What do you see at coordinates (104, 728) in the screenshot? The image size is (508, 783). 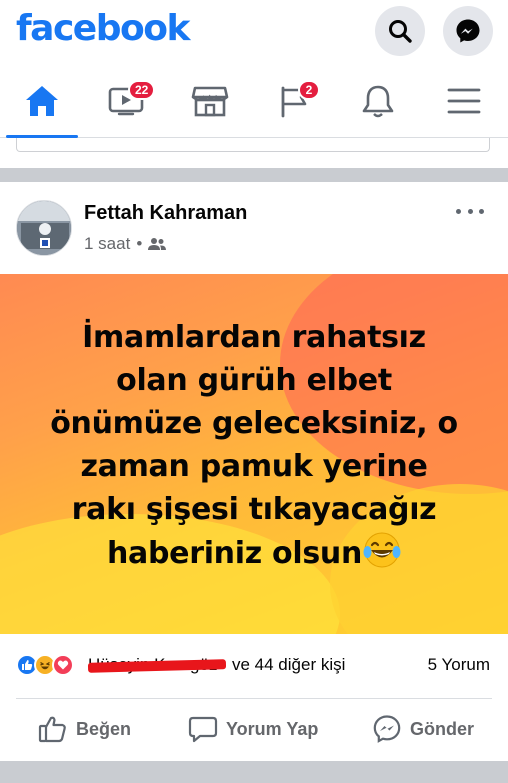 I see `like-label: Beğen` at bounding box center [104, 728].